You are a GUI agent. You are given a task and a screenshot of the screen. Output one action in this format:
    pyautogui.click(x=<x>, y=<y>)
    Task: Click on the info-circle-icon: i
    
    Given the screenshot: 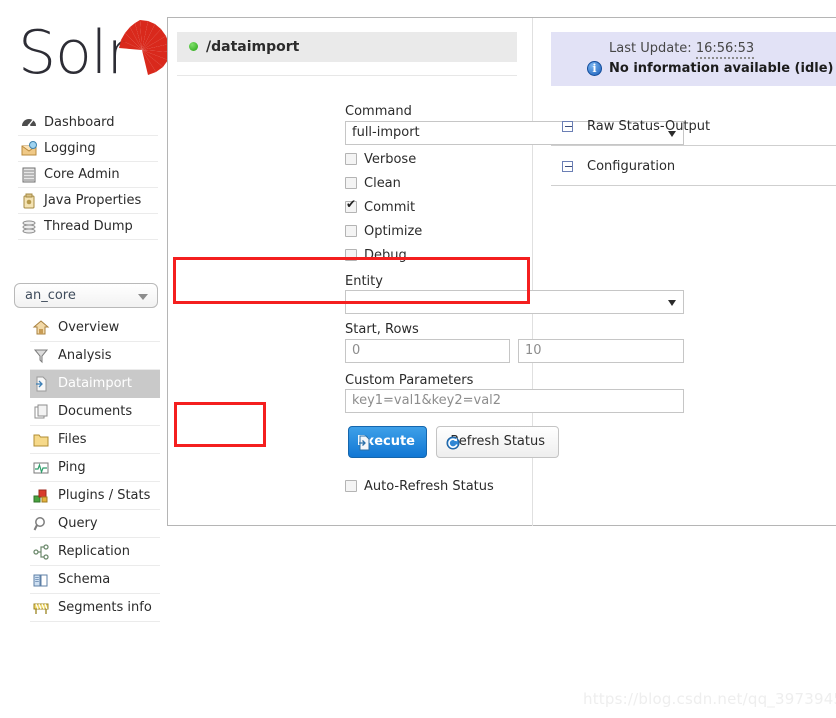 What is the action you would take?
    pyautogui.click(x=594, y=68)
    